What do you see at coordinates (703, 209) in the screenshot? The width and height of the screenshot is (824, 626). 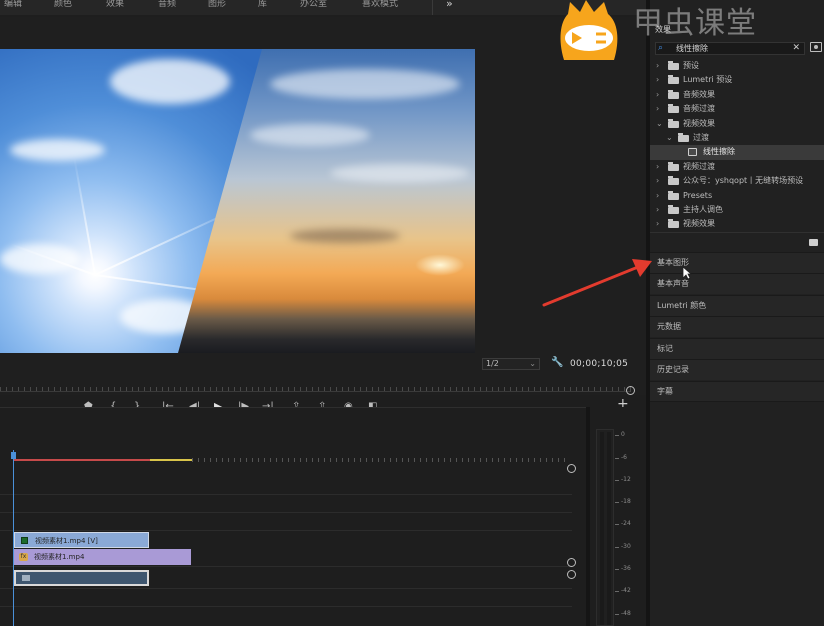 I see `effects-tree-label: 主持人调色` at bounding box center [703, 209].